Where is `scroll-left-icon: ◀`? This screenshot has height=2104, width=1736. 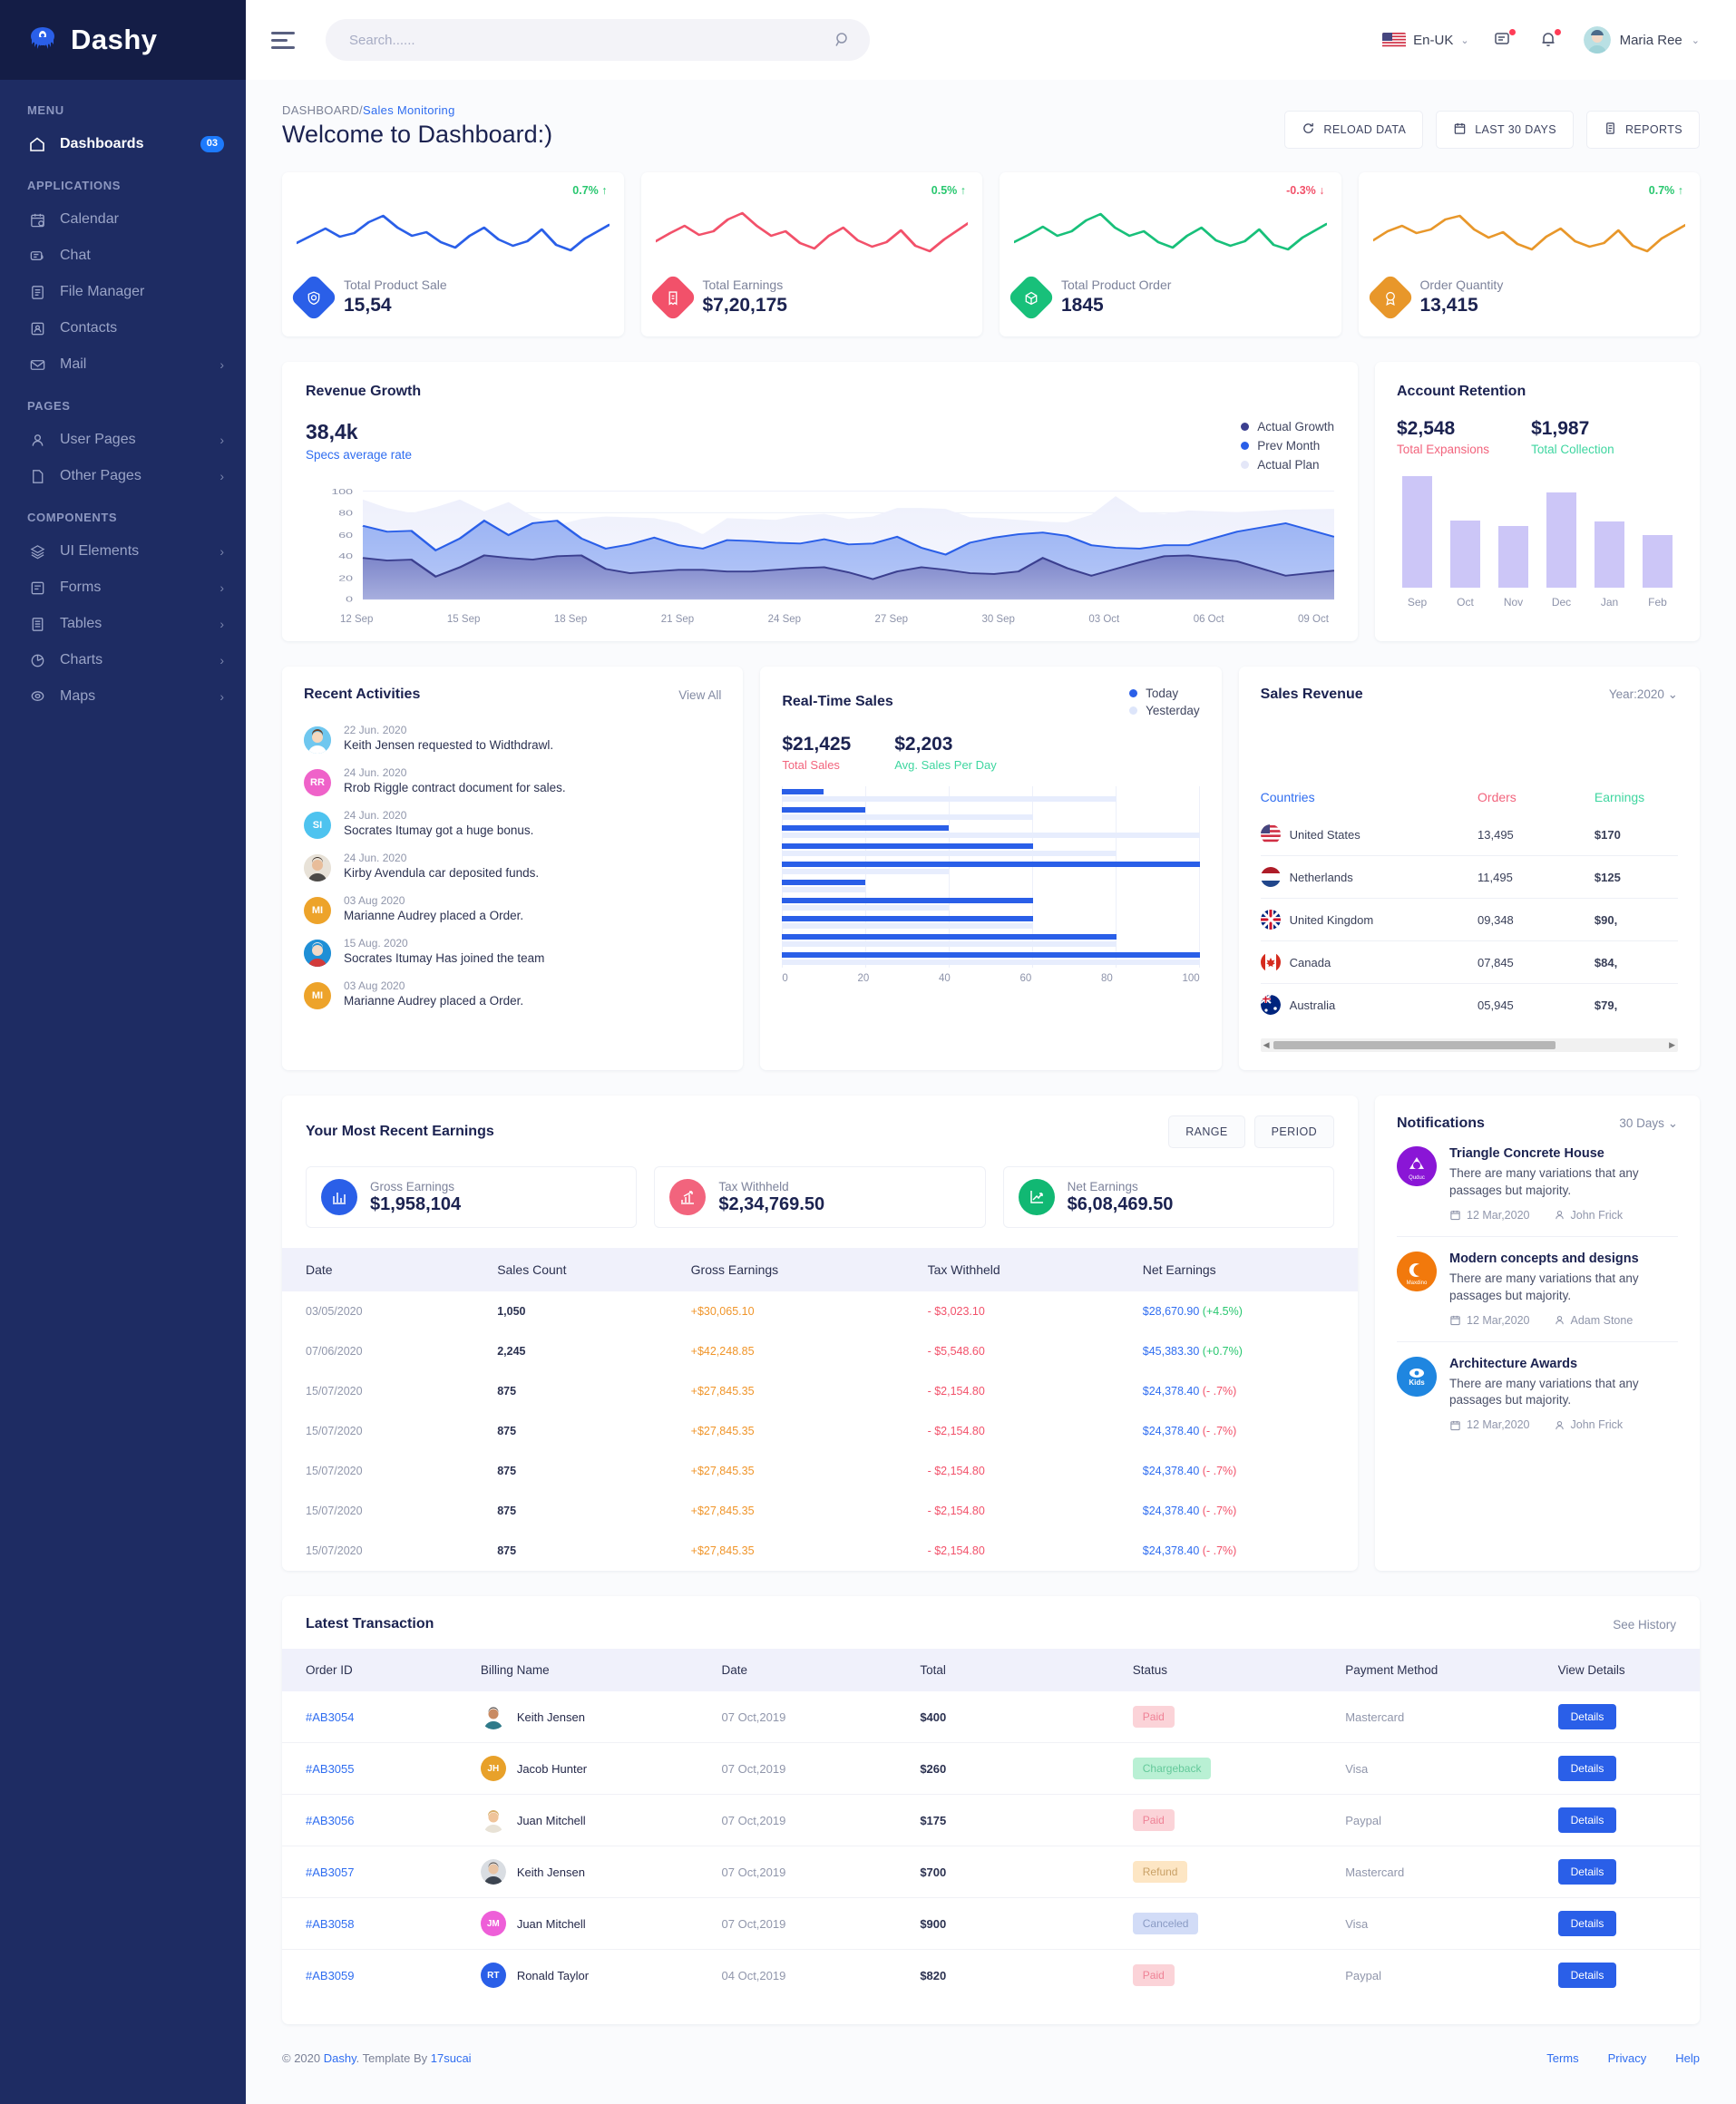
scroll-left-icon: ◀ is located at coordinates (1267, 1045).